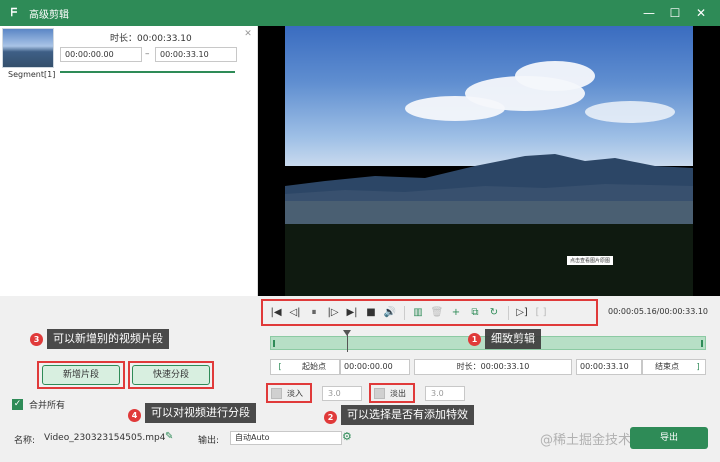  What do you see at coordinates (390, 313) in the screenshot?
I see `volume-icon: 🔊` at bounding box center [390, 313].